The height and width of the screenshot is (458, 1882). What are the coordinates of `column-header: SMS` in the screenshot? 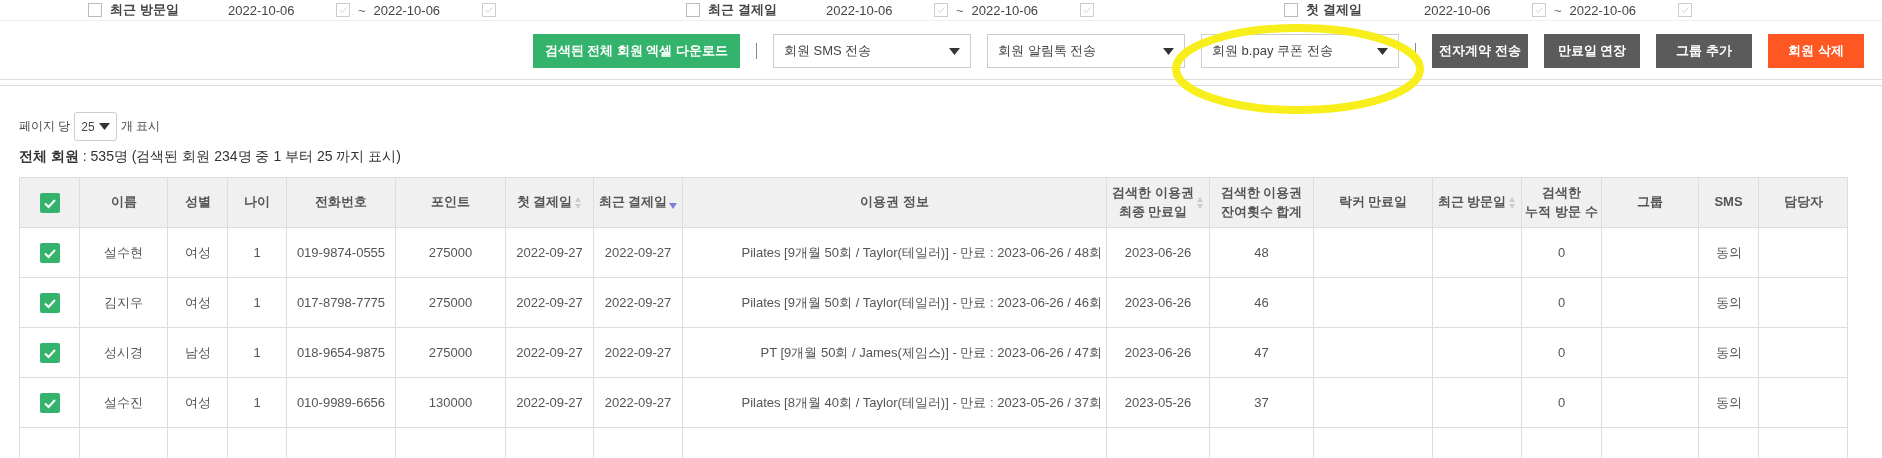 It's located at (1728, 202).